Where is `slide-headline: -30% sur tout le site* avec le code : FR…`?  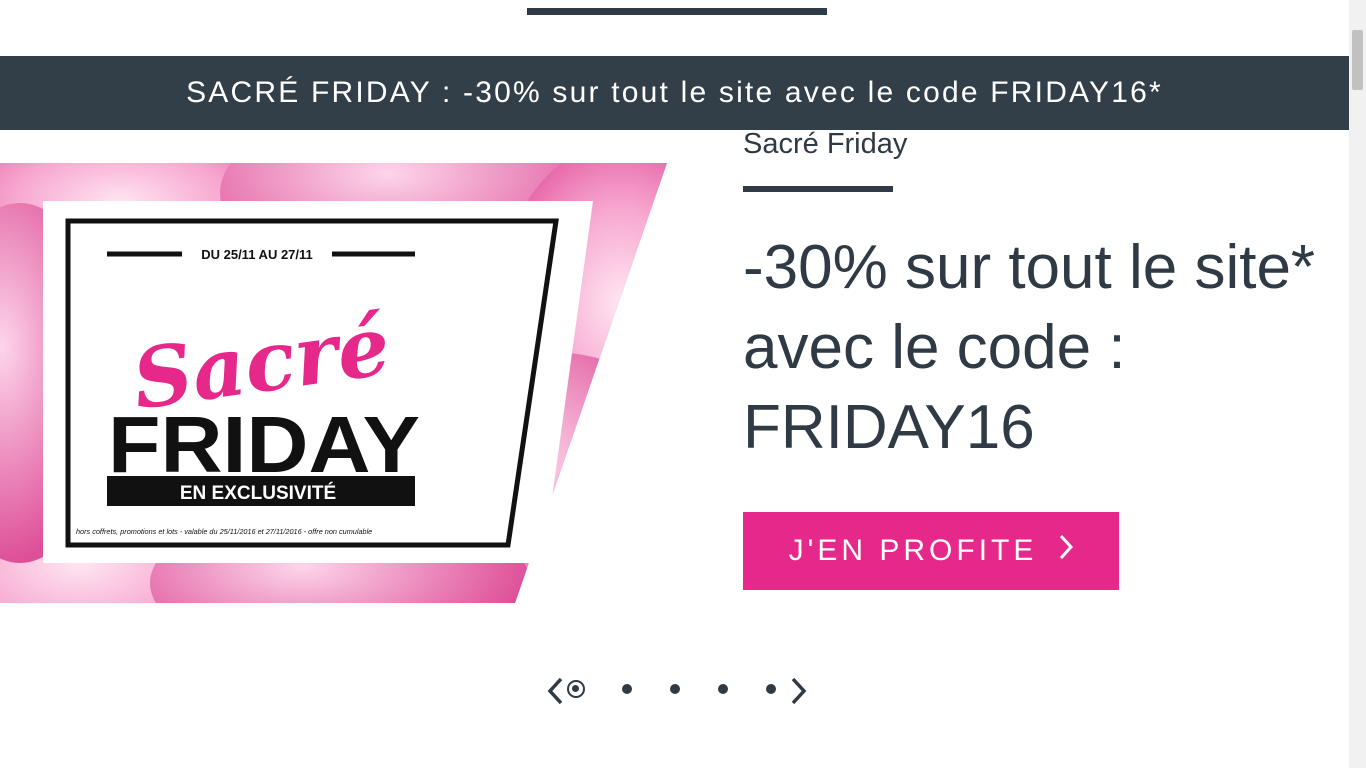 slide-headline: -30% sur tout le site* avec le code : FR… is located at coordinates (1029, 347).